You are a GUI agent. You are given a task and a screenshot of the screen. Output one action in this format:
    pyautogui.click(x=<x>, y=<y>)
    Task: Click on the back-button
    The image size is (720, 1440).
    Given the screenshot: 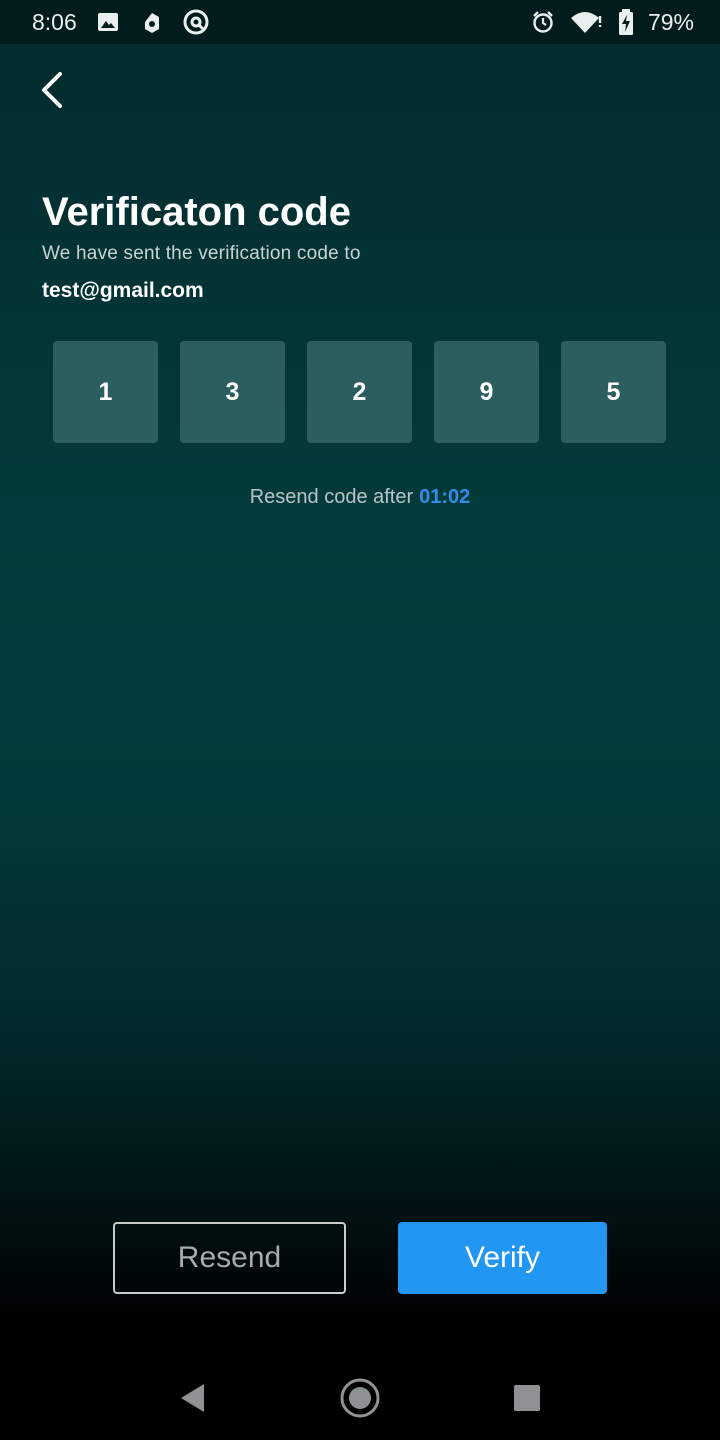 What is the action you would take?
    pyautogui.click(x=52, y=90)
    